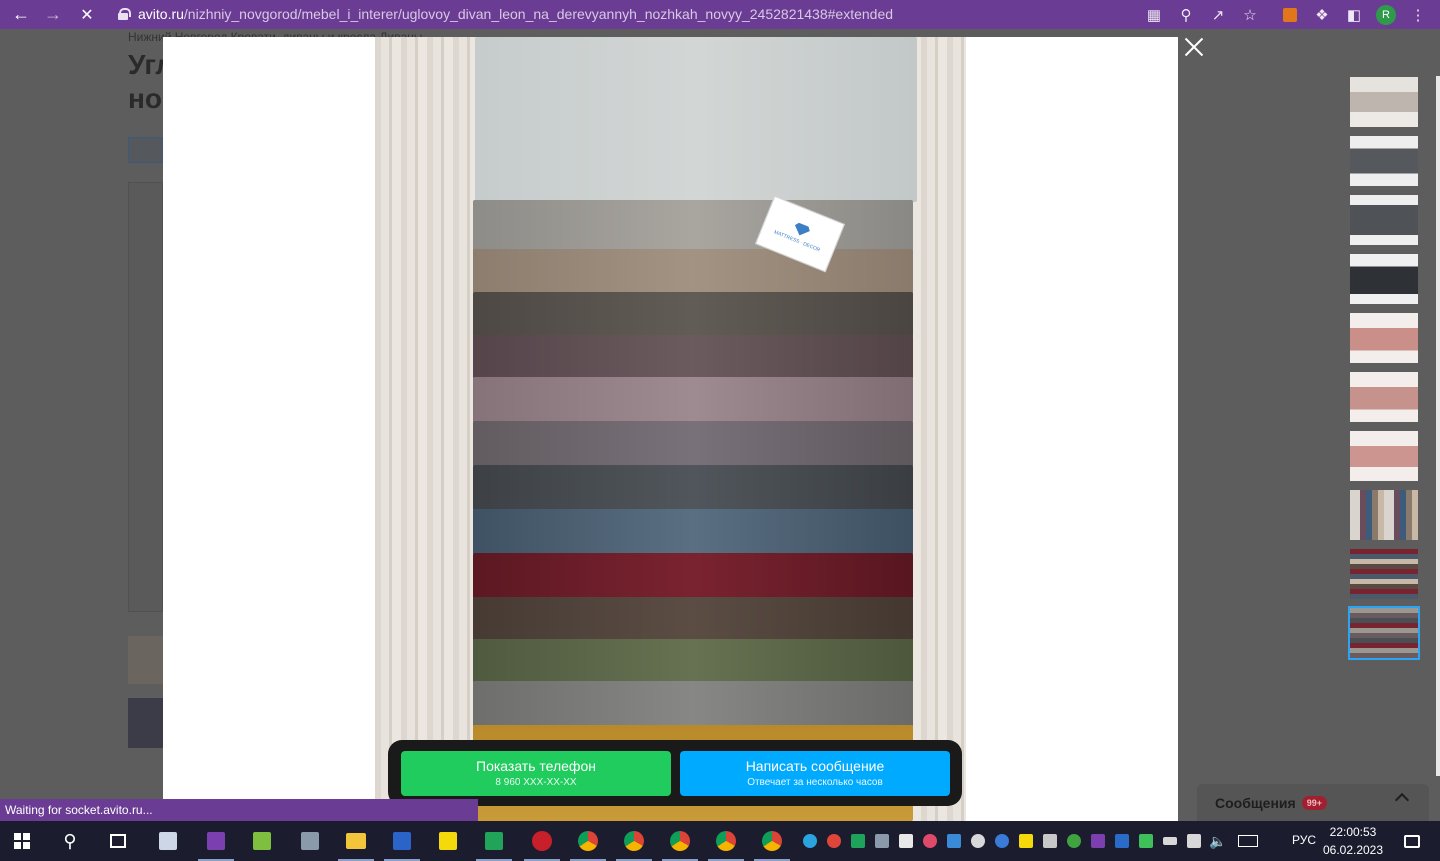 The width and height of the screenshot is (1440, 861). Describe the element at coordinates (87, 14) in the screenshot. I see `stop-loading-icon: ✕` at that location.